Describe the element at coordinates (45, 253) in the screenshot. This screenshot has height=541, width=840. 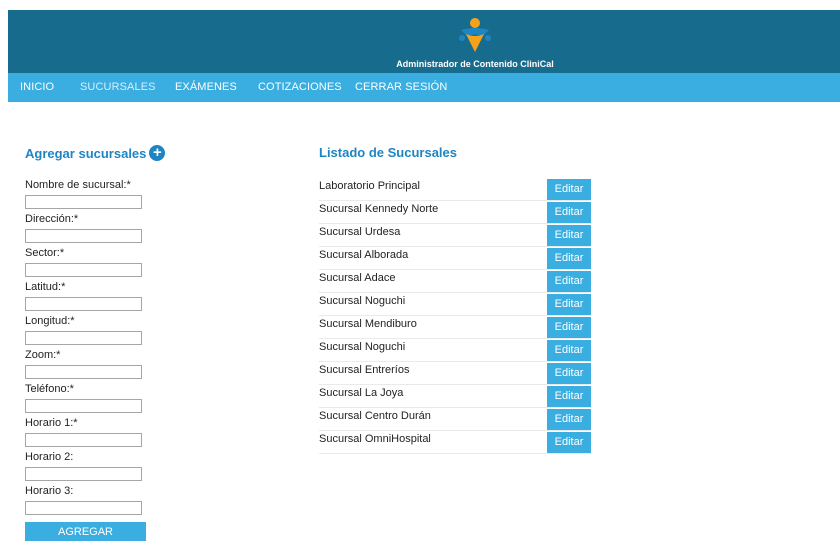
I see `field-label-sector: Sector:*` at that location.